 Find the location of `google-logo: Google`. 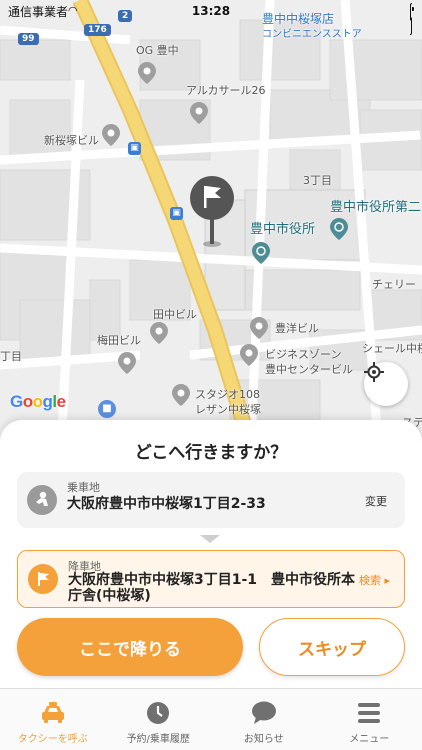

google-logo: Google is located at coordinates (38, 401).